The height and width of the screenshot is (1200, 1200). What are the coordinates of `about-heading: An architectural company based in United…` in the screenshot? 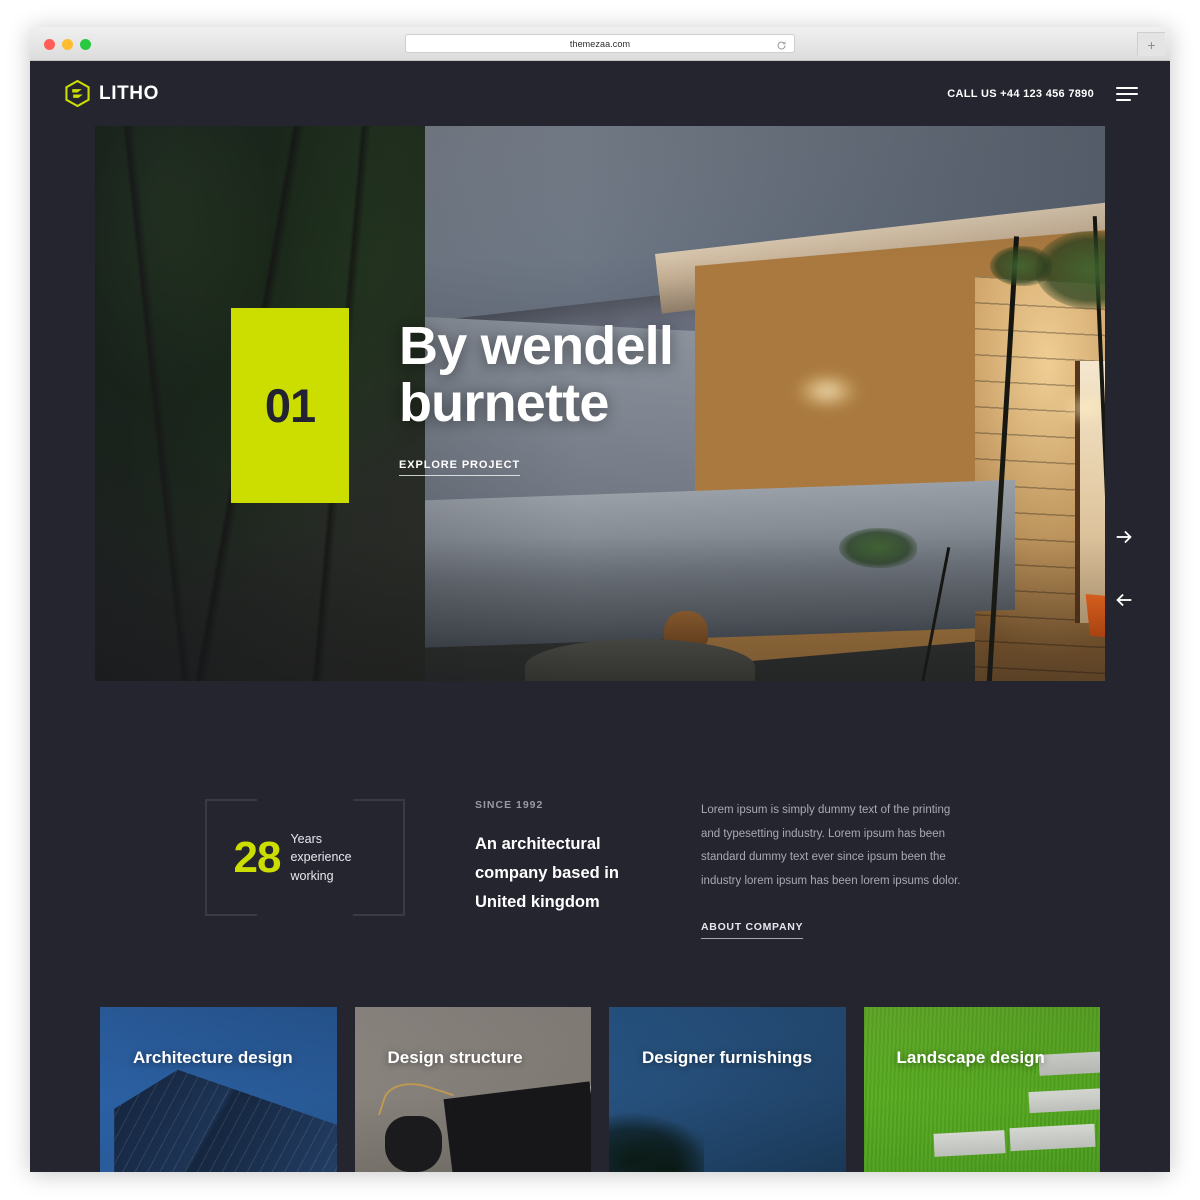 It's located at (547, 873).